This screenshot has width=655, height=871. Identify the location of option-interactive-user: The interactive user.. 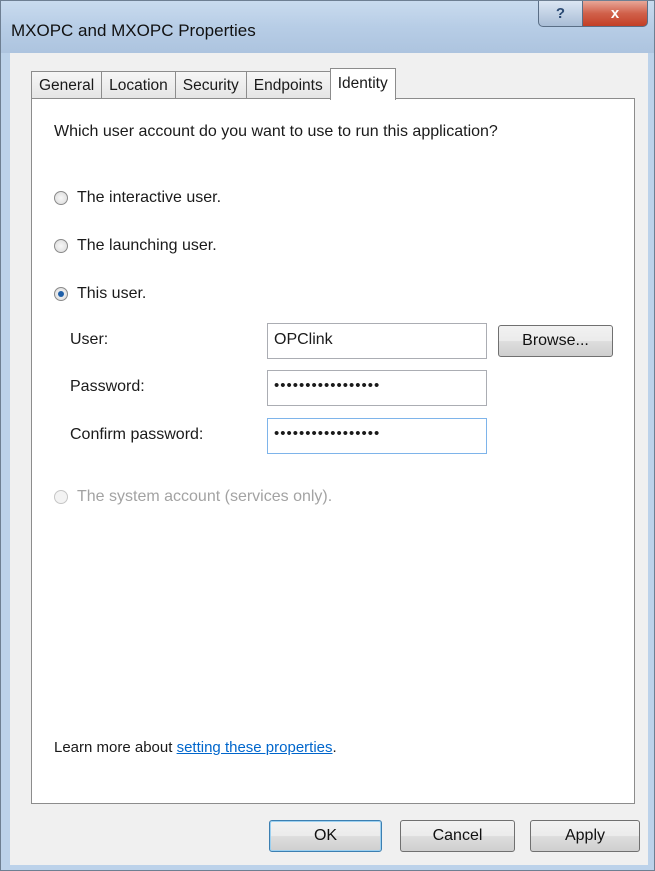
(137, 198).